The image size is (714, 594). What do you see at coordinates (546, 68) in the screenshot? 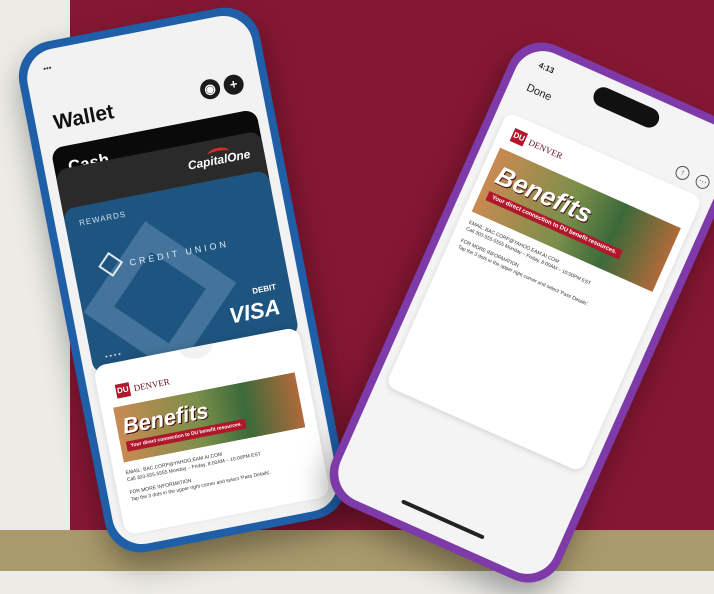
I see `status-time: 4:13` at bounding box center [546, 68].